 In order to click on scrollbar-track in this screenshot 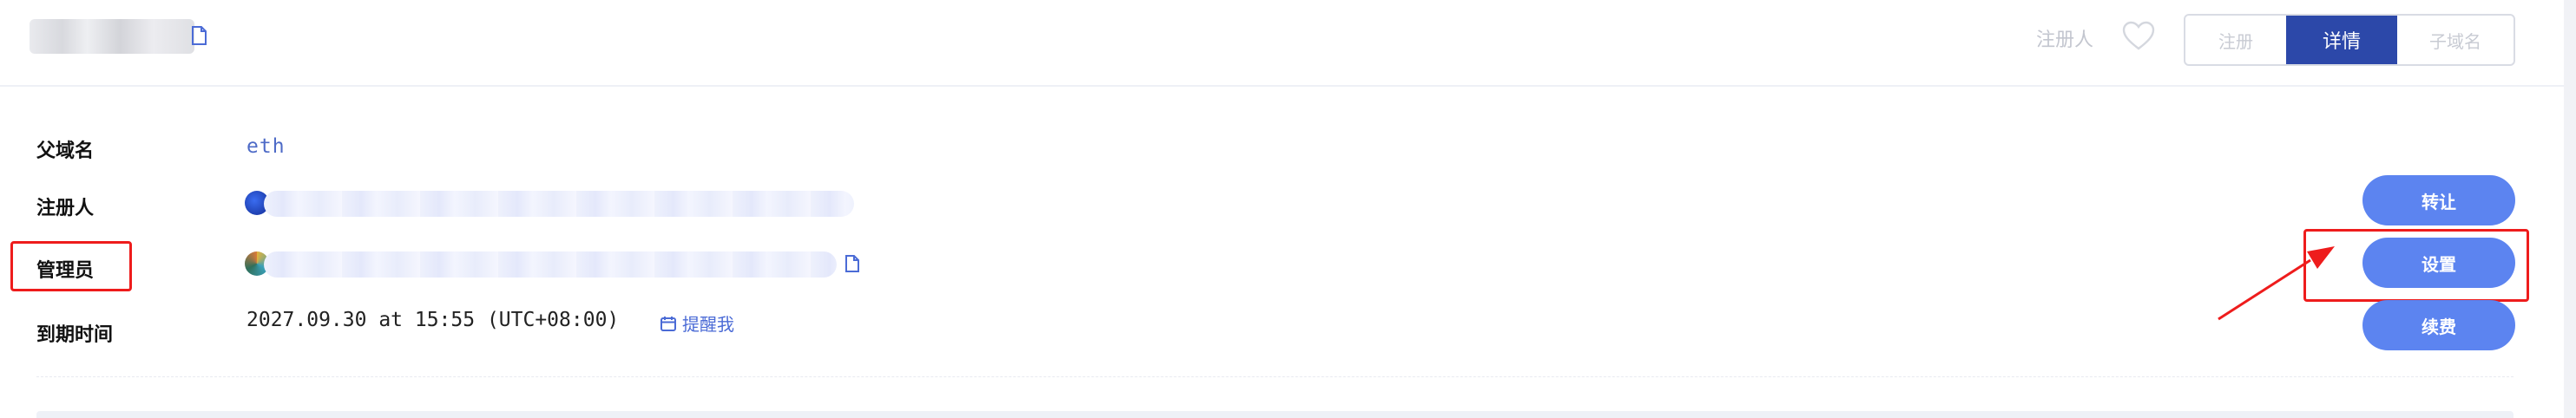, I will do `click(2570, 209)`.